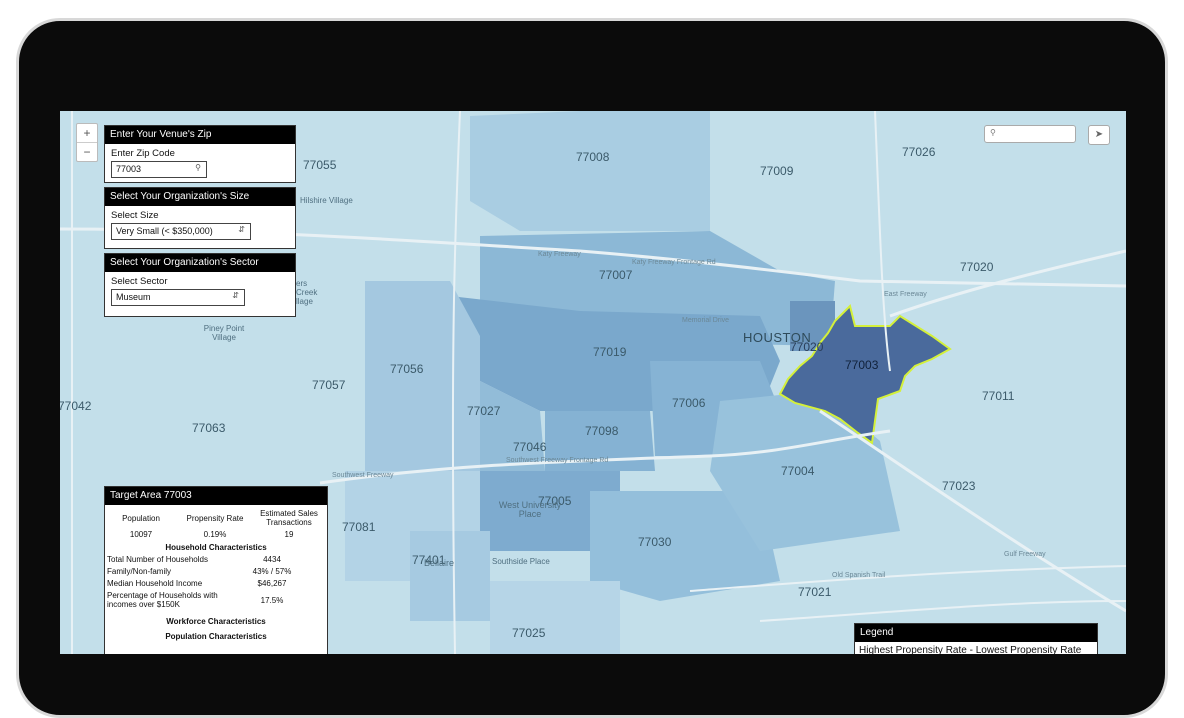  What do you see at coordinates (164, 231) in the screenshot?
I see `size-select-value: Very Small (< $350,000)` at bounding box center [164, 231].